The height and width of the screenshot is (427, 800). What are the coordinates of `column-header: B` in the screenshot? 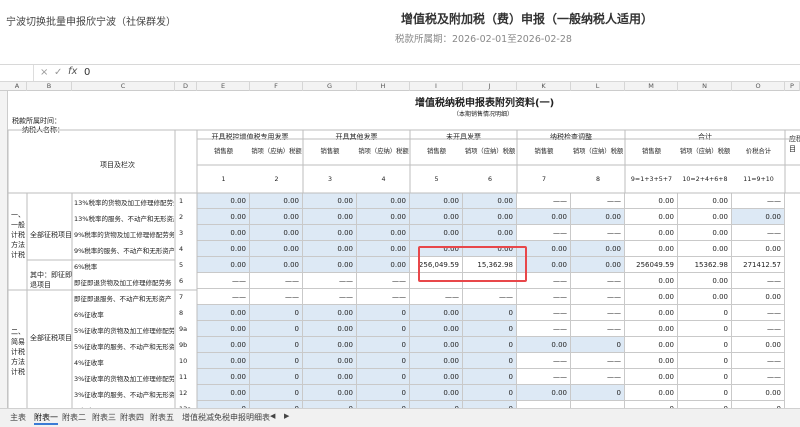 It's located at (49, 86).